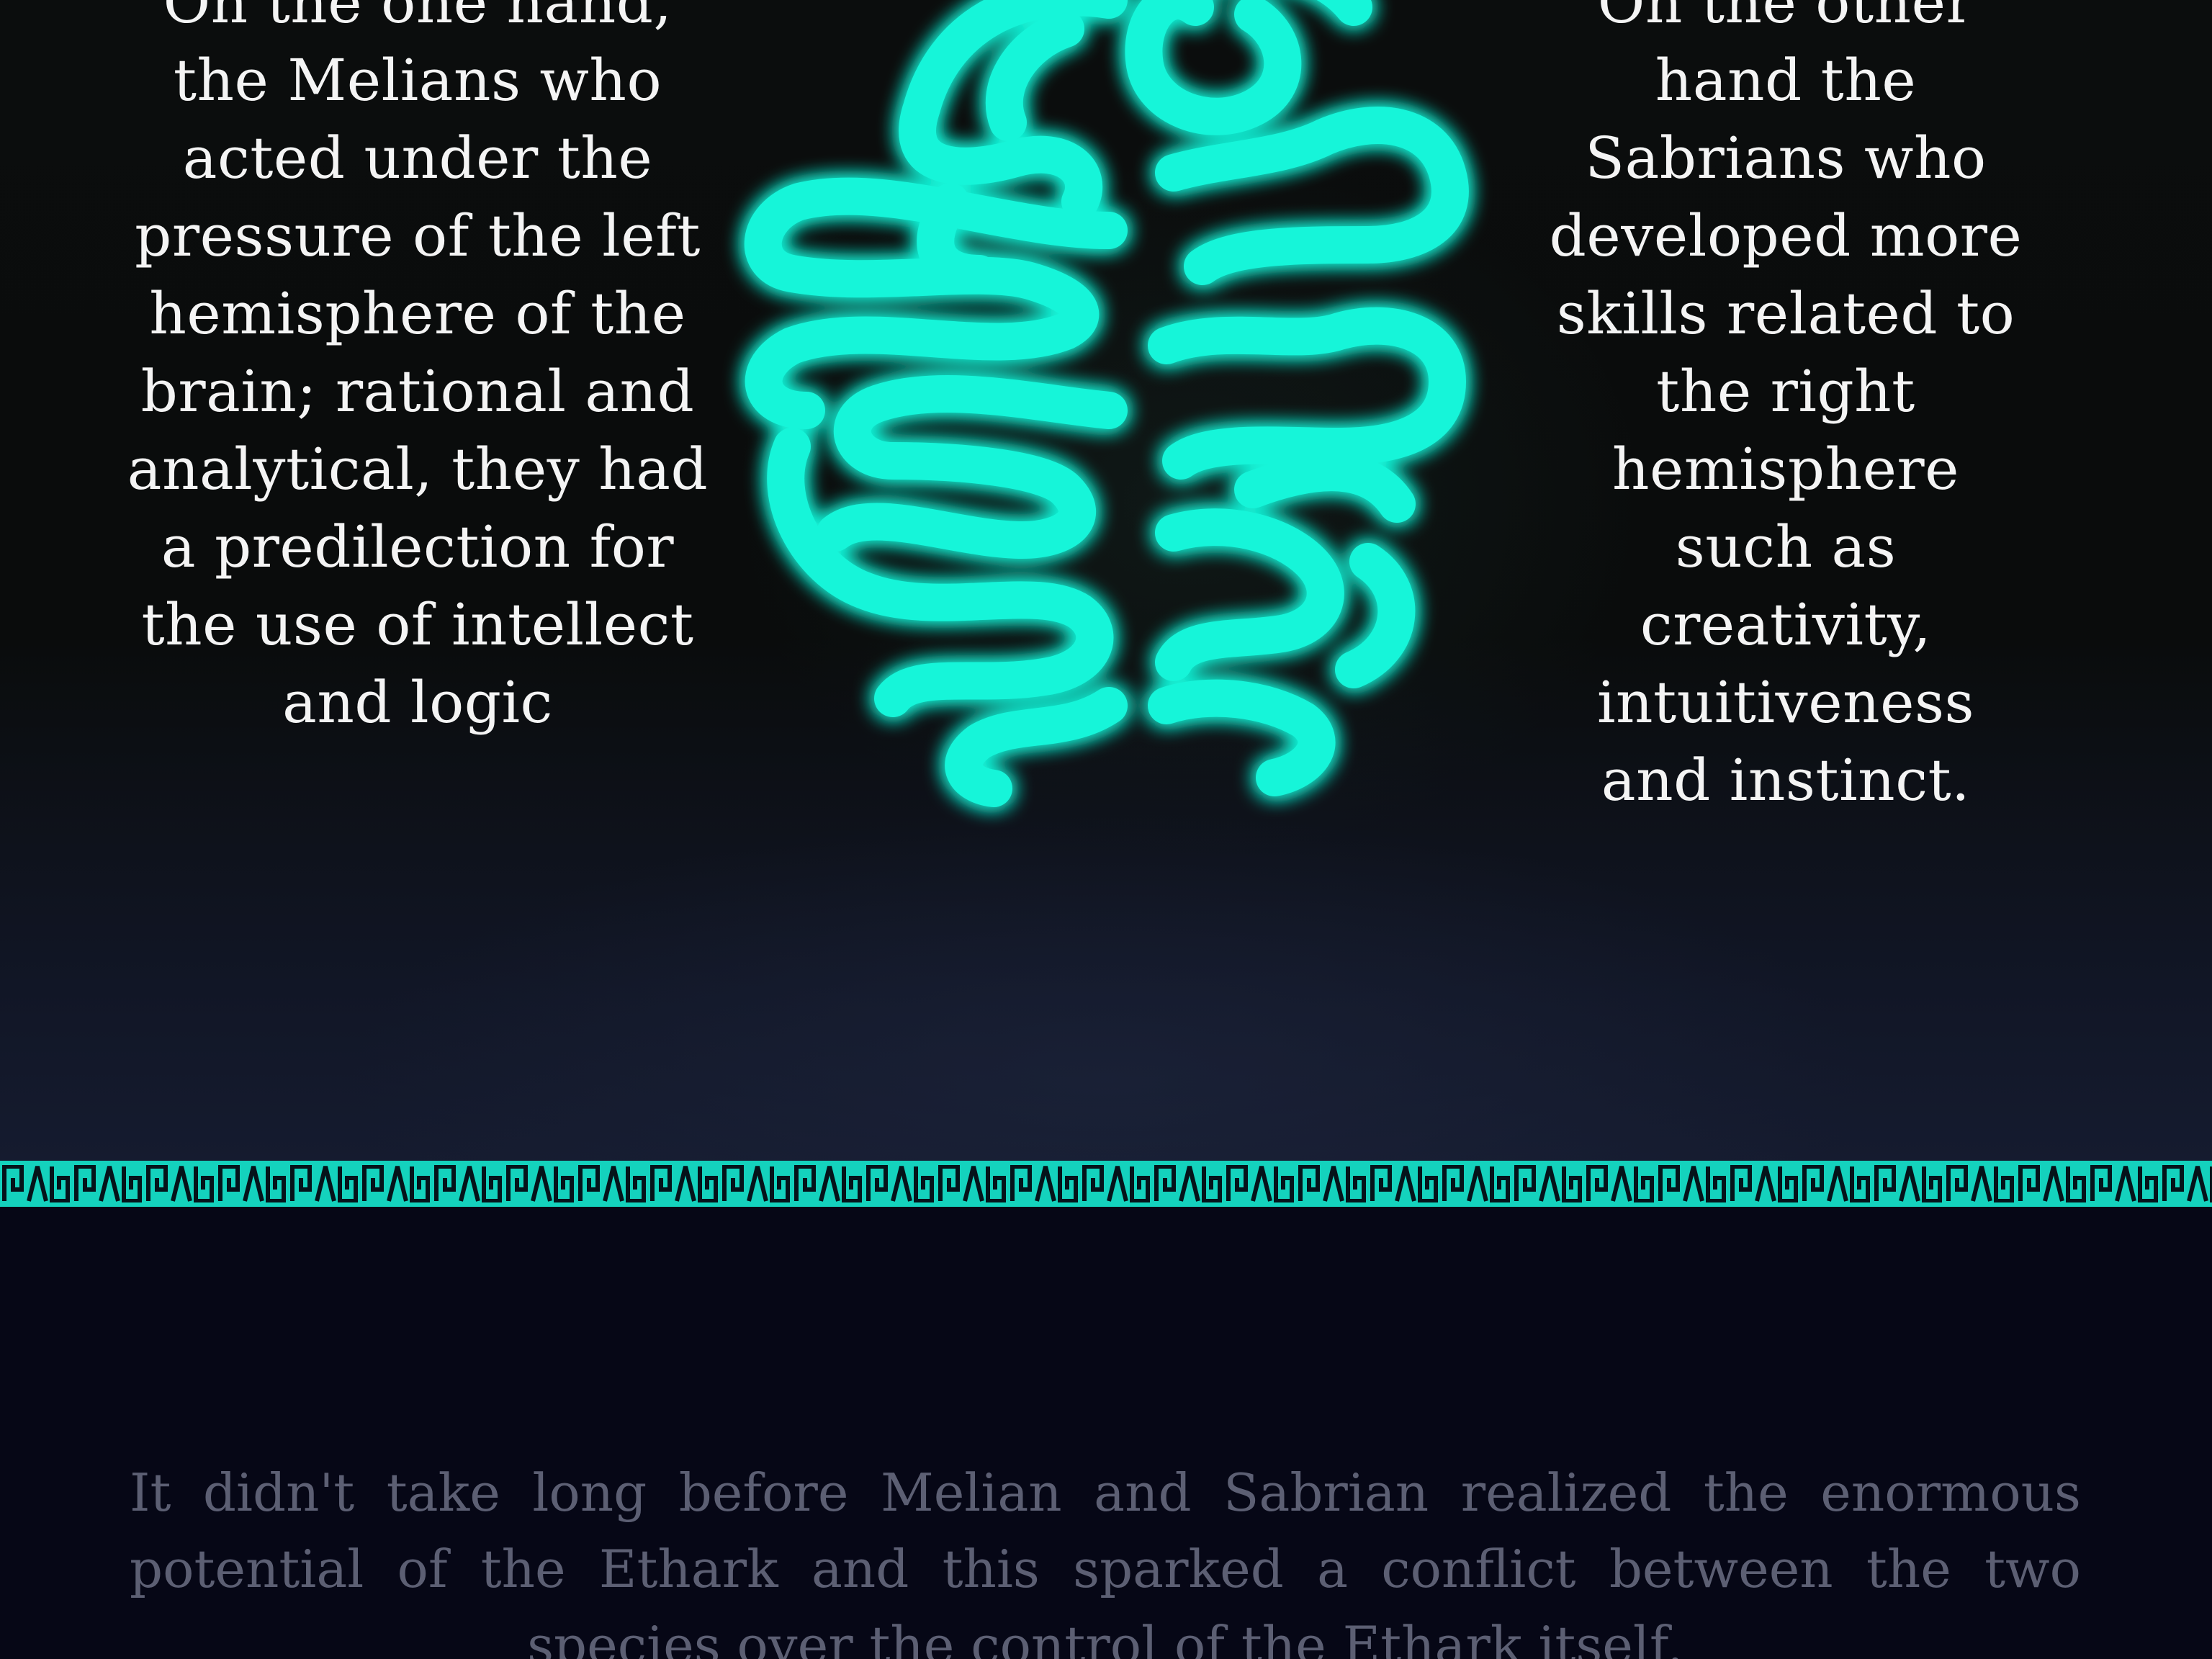 The width and height of the screenshot is (2212, 1659). Describe the element at coordinates (1106, 1184) in the screenshot. I see `meander-border` at that location.